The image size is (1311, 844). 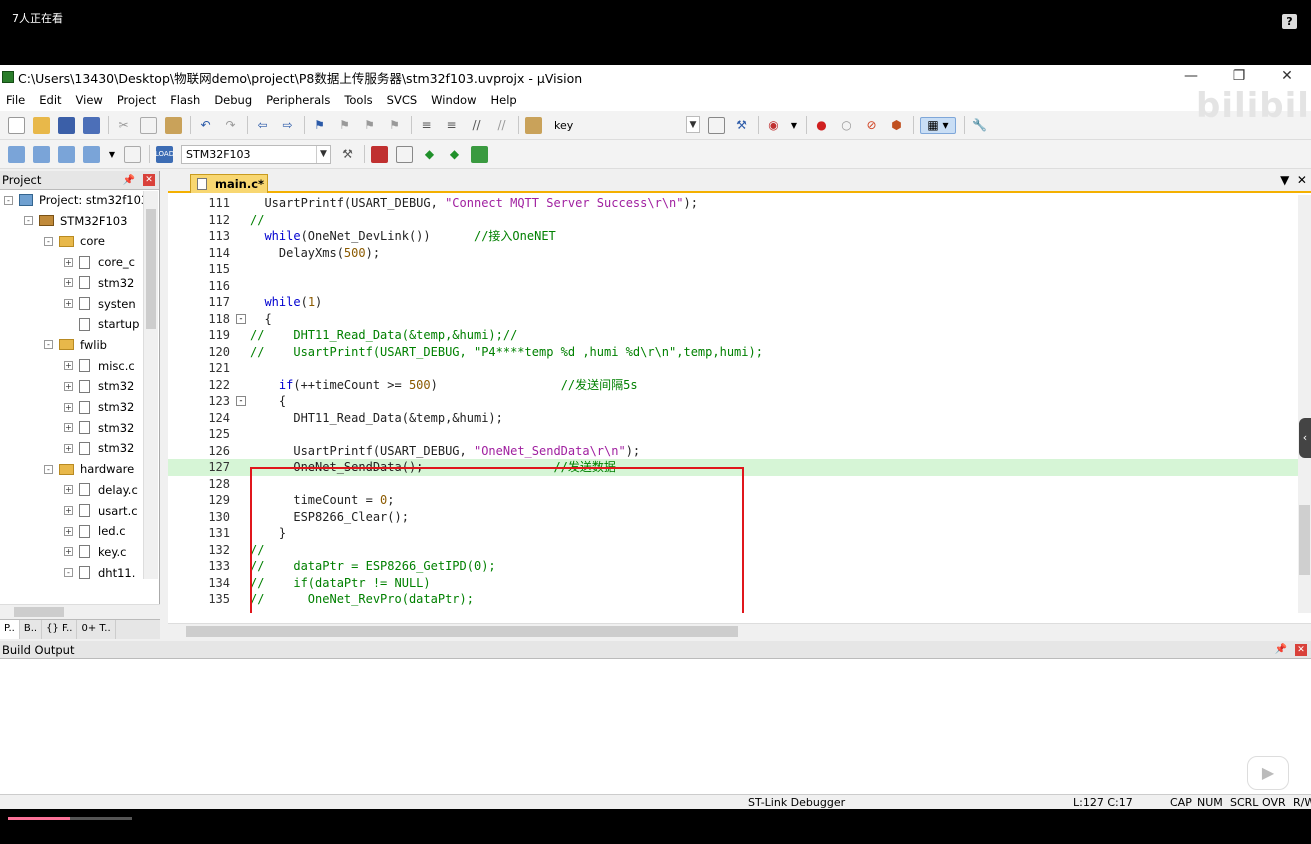 I want to click on target-select: STM32F103 ▼, so click(x=256, y=154).